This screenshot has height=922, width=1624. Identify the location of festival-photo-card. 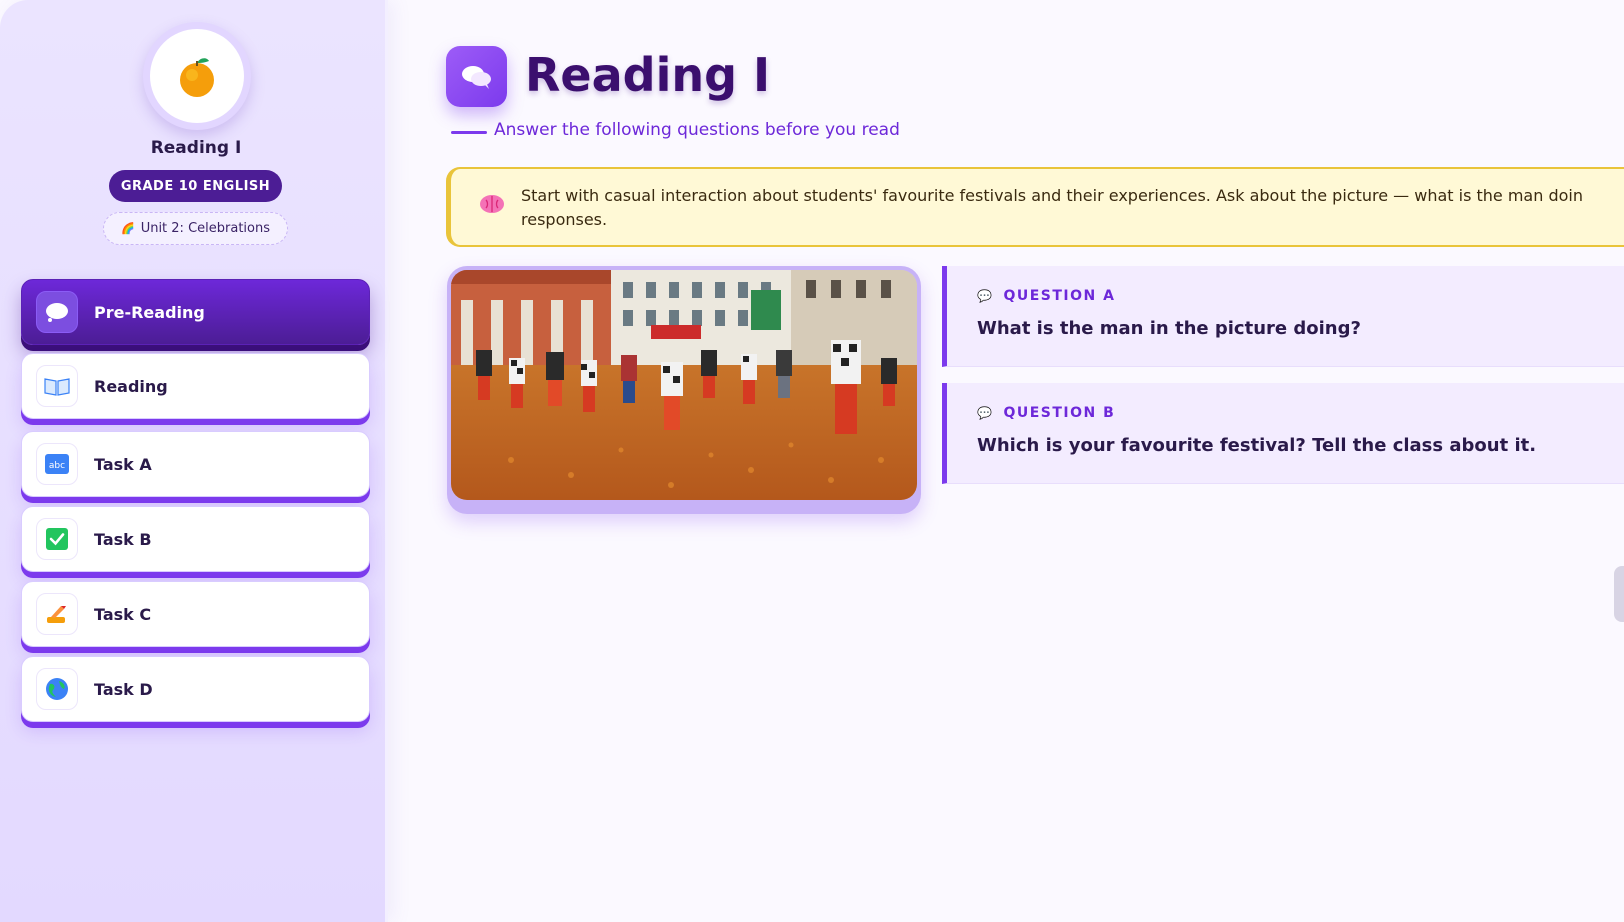
(684, 390).